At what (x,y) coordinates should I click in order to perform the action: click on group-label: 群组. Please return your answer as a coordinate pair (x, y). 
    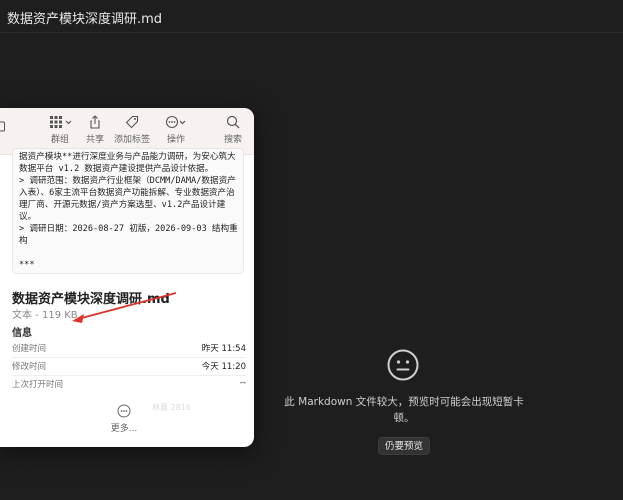
    Looking at the image, I should click on (59, 140).